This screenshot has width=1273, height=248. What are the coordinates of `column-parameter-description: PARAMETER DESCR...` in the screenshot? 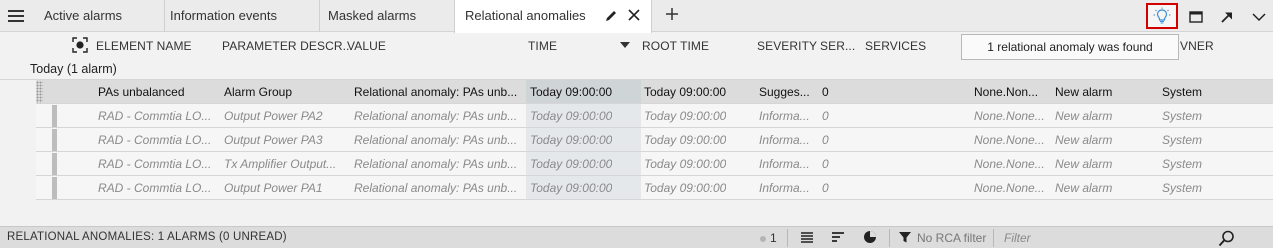 It's located at (287, 46).